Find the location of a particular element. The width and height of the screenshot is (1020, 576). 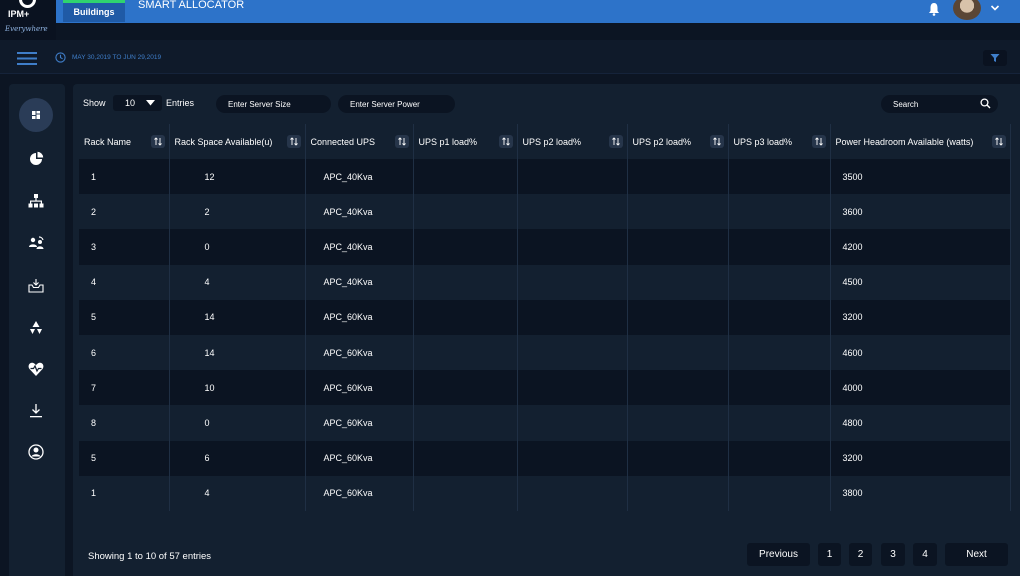

column-header: Connected UPS is located at coordinates (359, 141).